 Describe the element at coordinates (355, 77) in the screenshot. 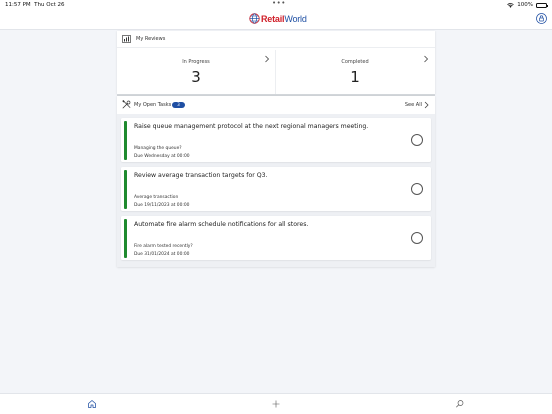

I see `stat-value: 1` at that location.